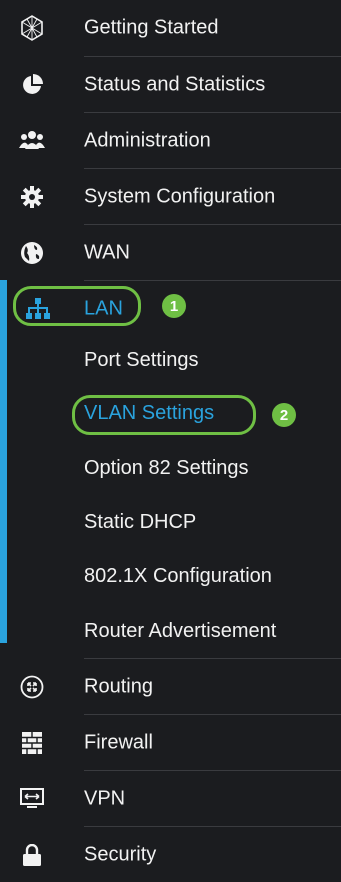 The height and width of the screenshot is (882, 341). Describe the element at coordinates (32, 799) in the screenshot. I see `monitor-arrows-icon` at that location.